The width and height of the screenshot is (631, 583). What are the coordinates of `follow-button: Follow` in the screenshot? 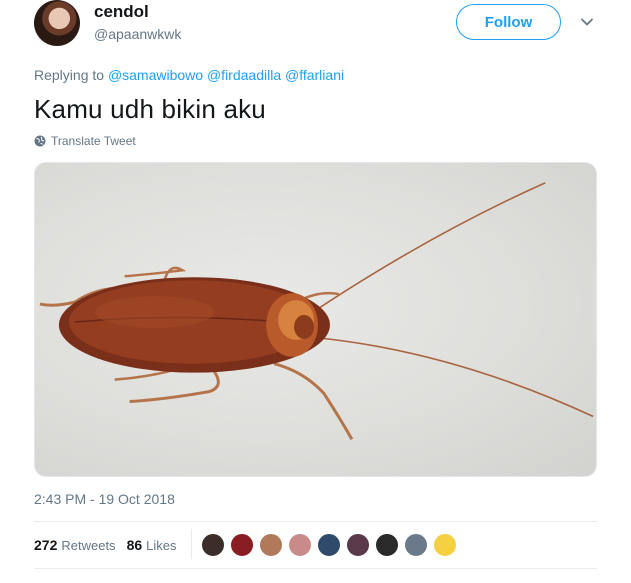 It's located at (508, 22).